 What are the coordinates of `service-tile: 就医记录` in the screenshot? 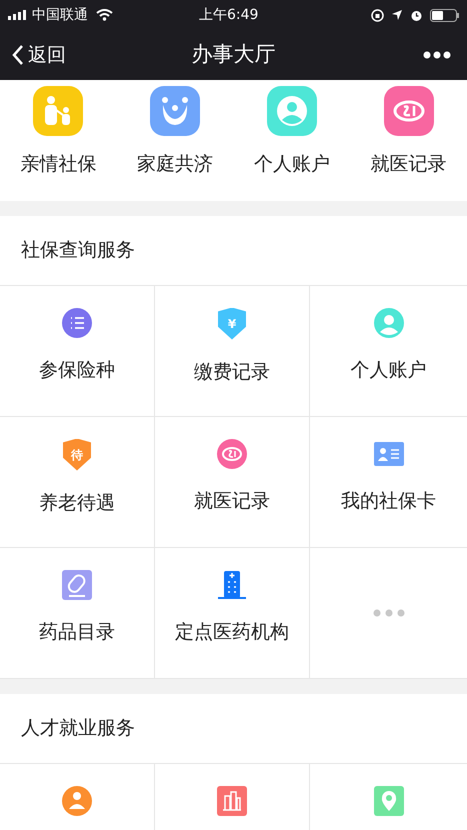 It's located at (232, 482).